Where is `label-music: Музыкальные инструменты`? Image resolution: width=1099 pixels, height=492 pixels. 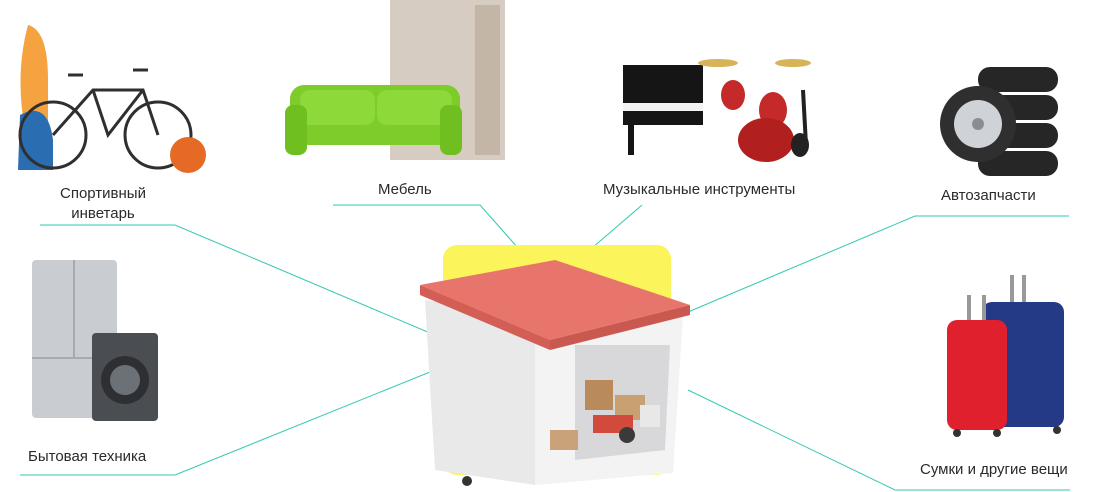
label-music: Музыкальные инструменты is located at coordinates (699, 189).